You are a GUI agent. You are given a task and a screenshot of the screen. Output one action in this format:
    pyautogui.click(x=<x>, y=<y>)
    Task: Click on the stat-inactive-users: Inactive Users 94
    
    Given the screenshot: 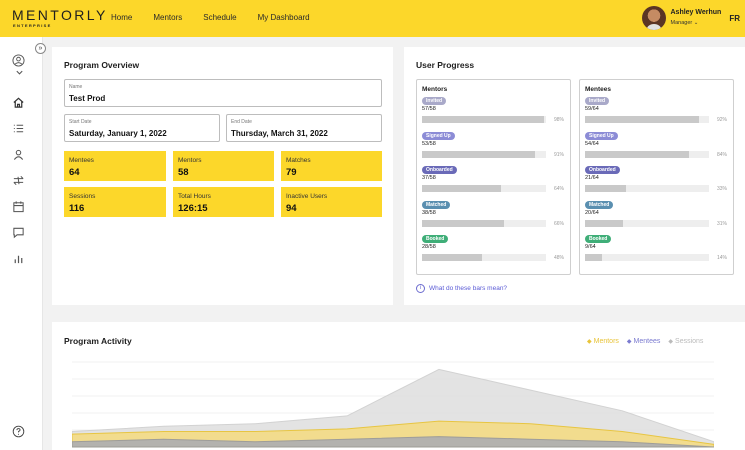 What is the action you would take?
    pyautogui.click(x=331, y=202)
    